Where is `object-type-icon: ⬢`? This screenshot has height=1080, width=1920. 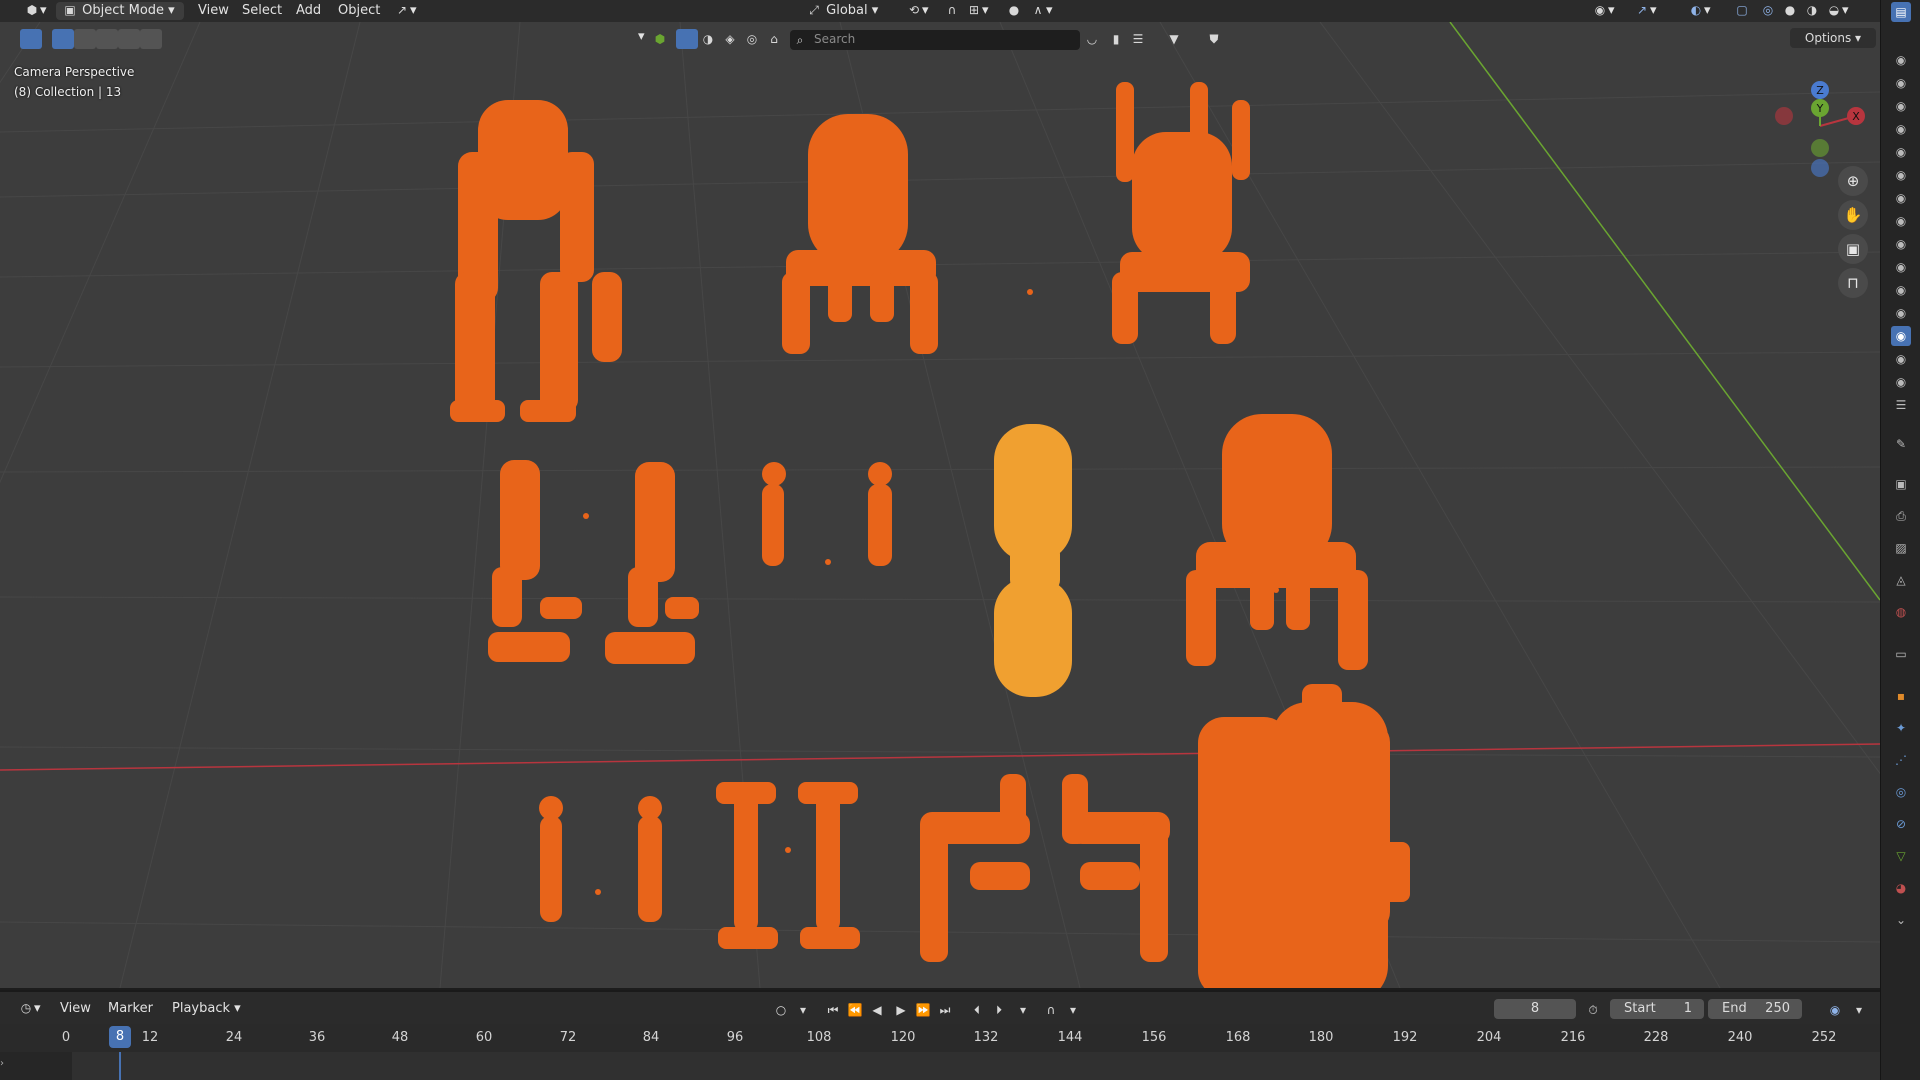
object-type-icon: ⬢ is located at coordinates (660, 39).